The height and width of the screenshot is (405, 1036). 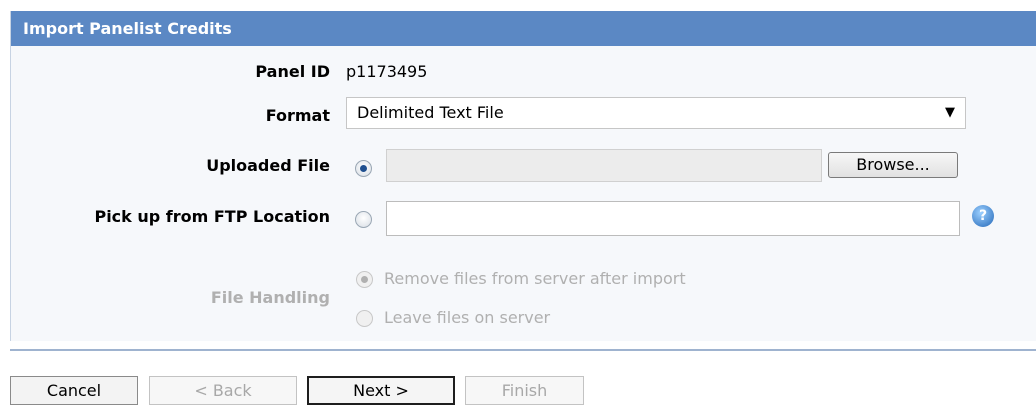 I want to click on help-icon: ?, so click(x=983, y=216).